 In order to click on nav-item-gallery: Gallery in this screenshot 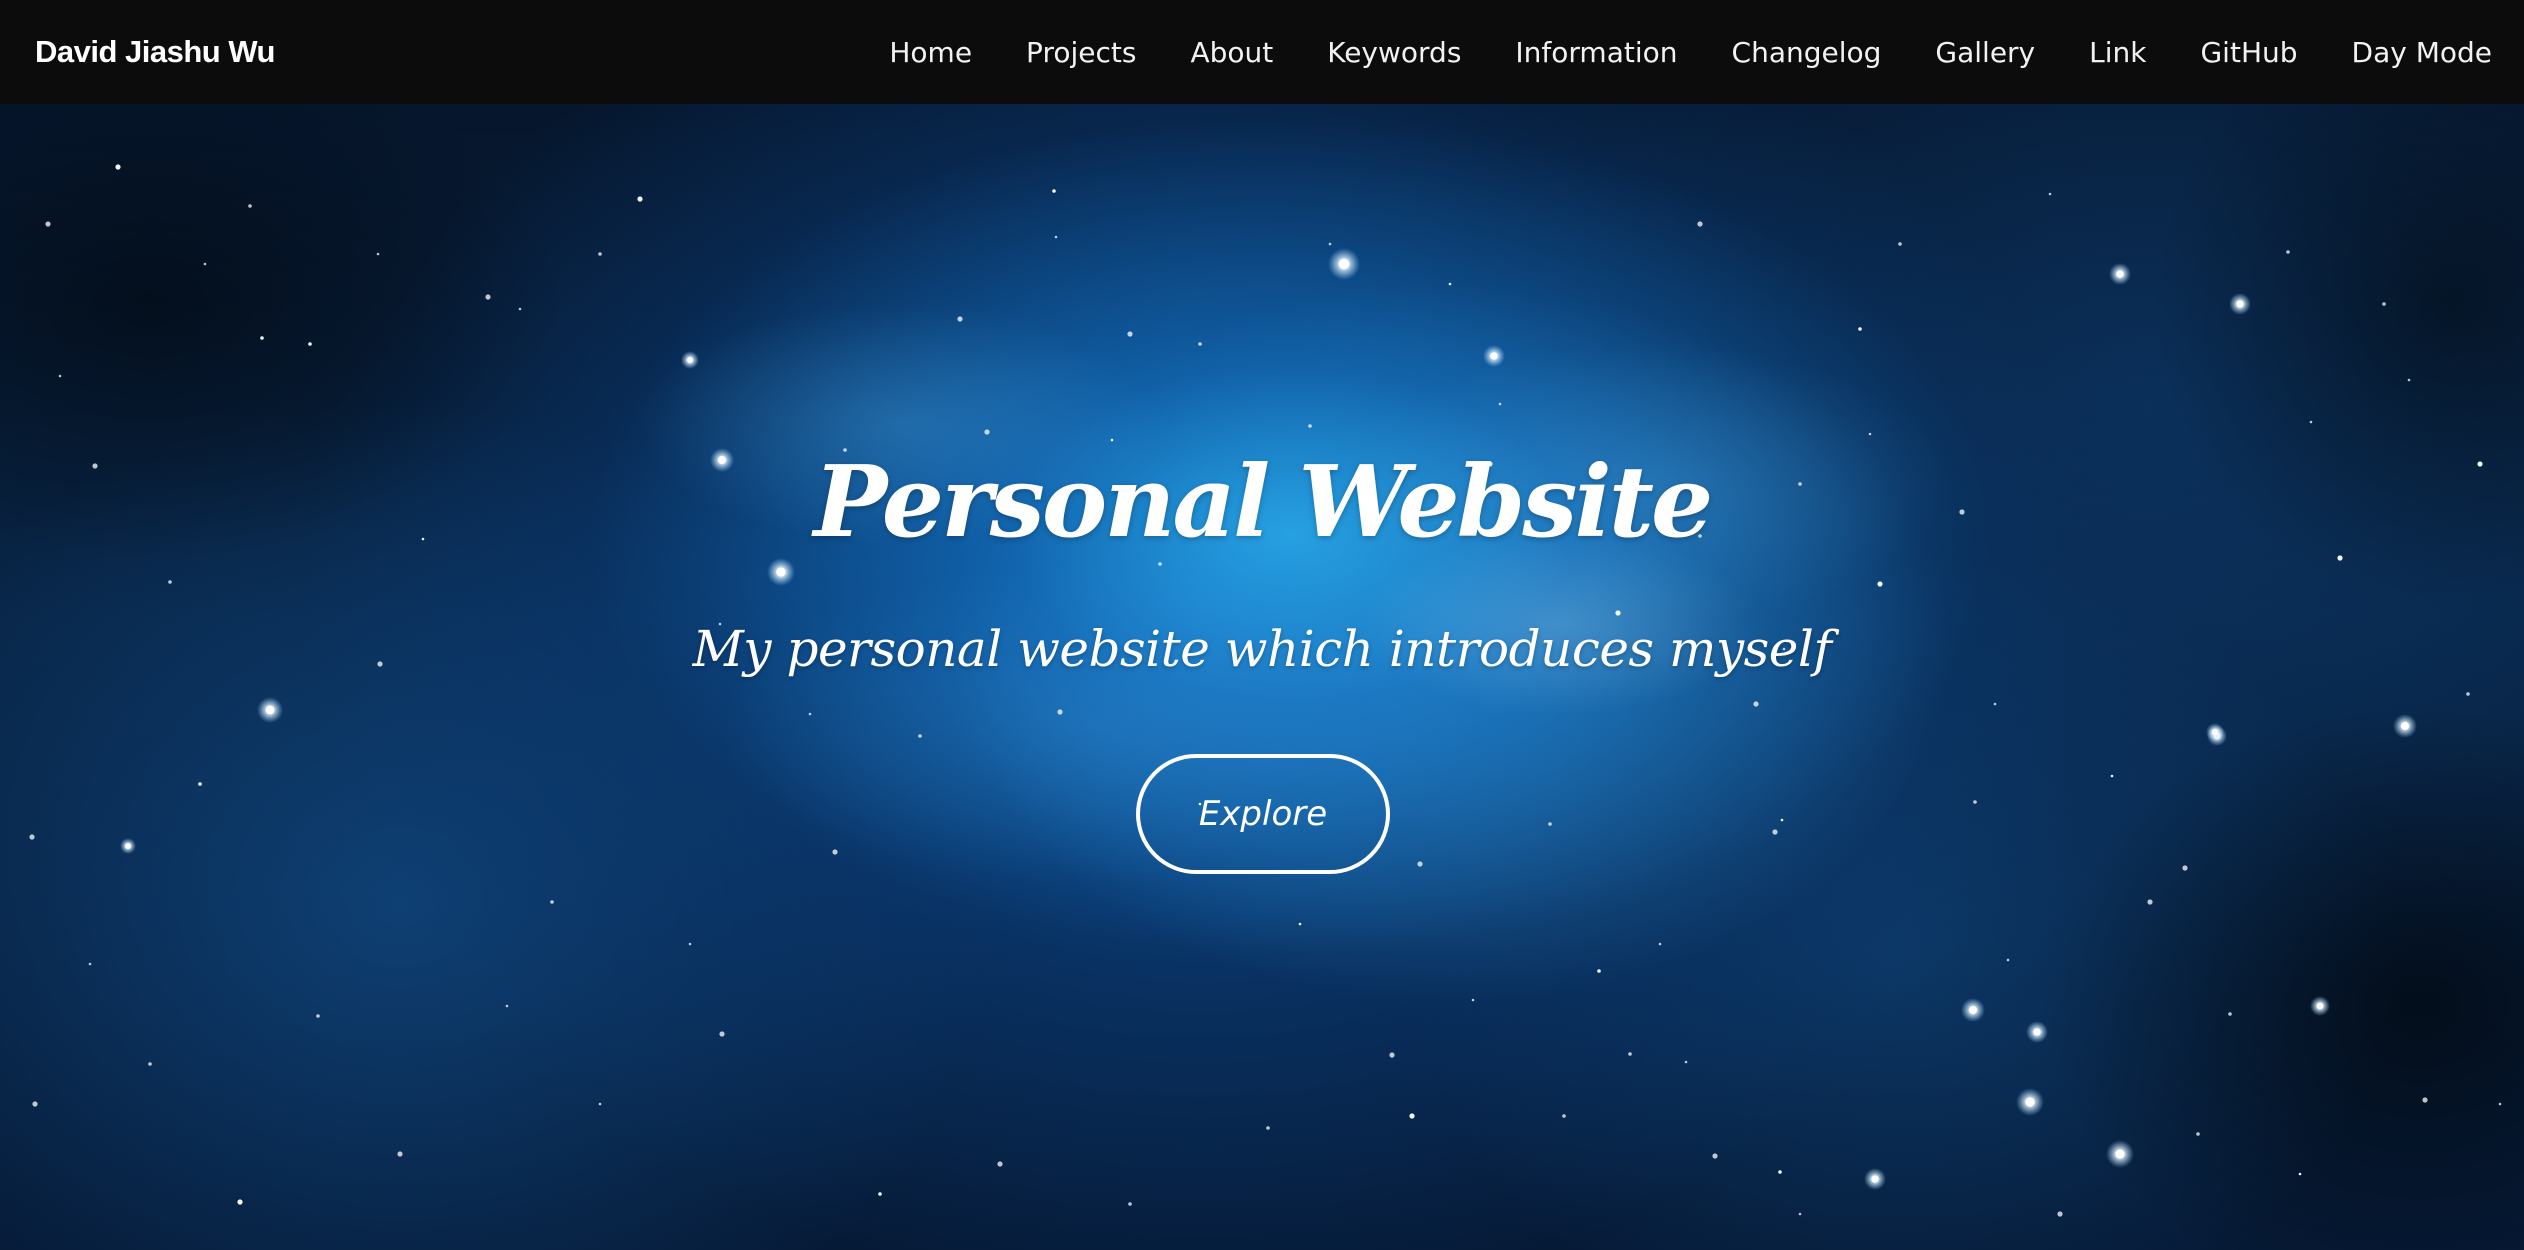, I will do `click(1985, 52)`.